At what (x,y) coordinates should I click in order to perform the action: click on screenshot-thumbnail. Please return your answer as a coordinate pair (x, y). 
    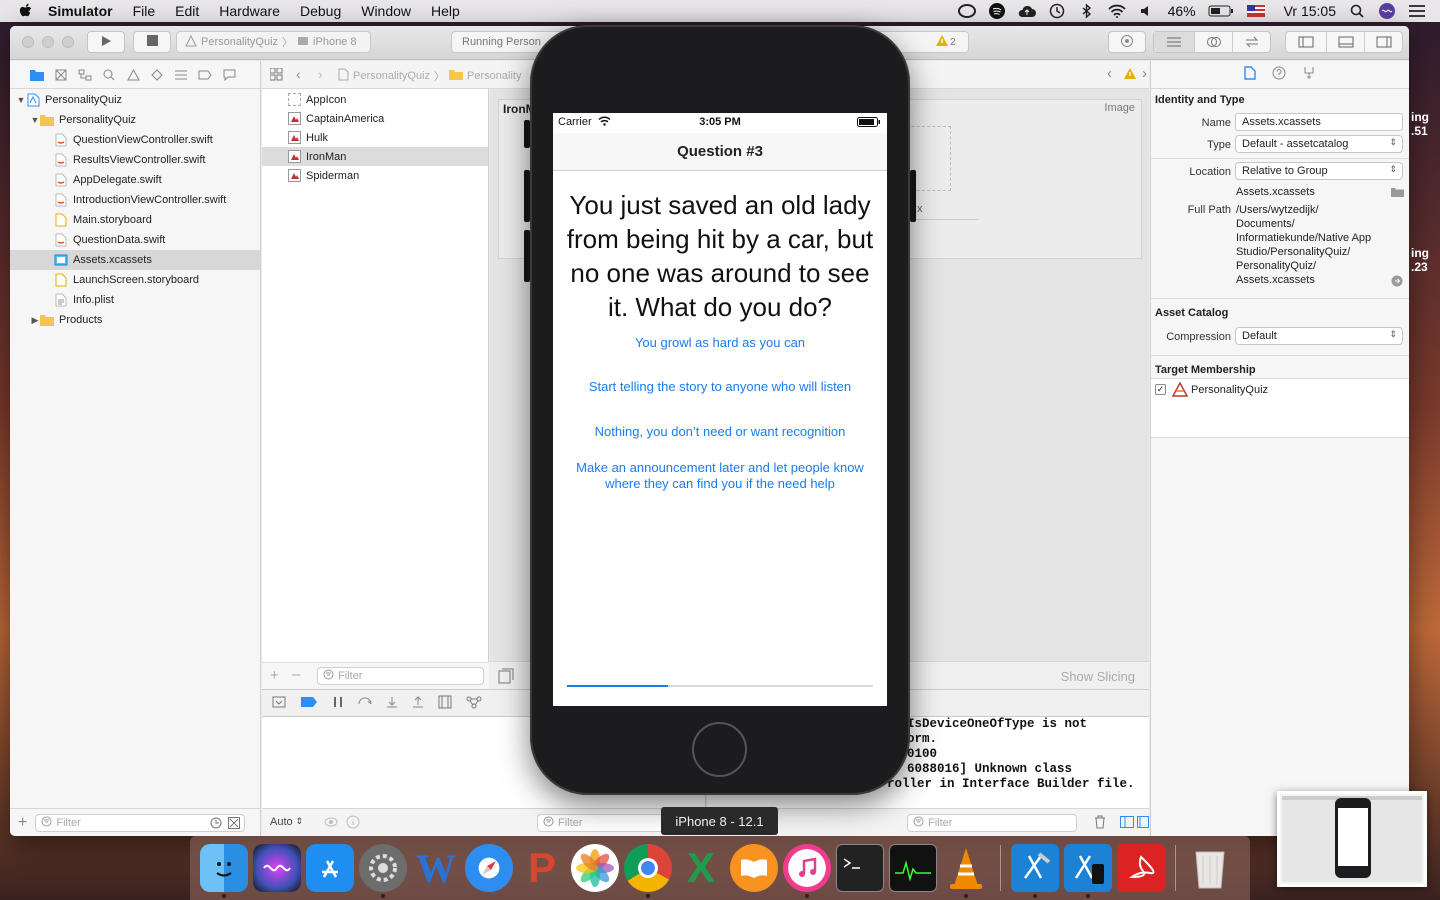
    Looking at the image, I should click on (1352, 839).